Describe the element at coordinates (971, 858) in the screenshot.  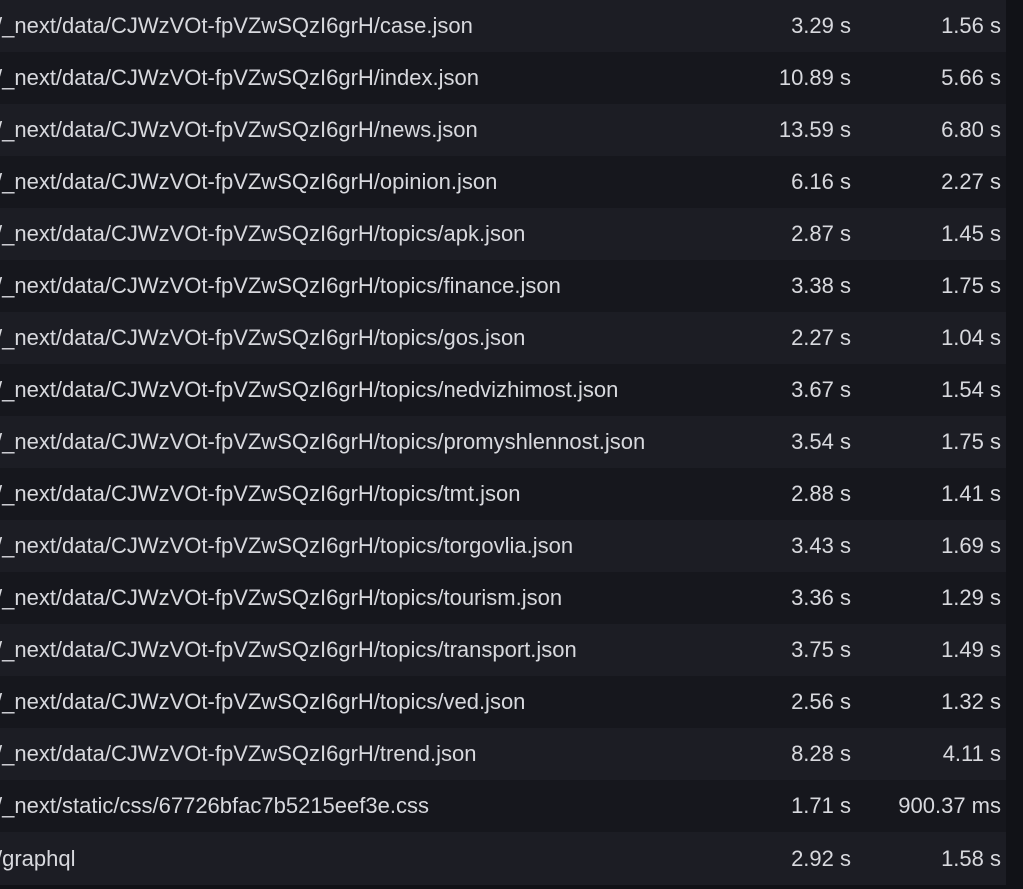
I see `timing-cell-2: 1.58 s` at that location.